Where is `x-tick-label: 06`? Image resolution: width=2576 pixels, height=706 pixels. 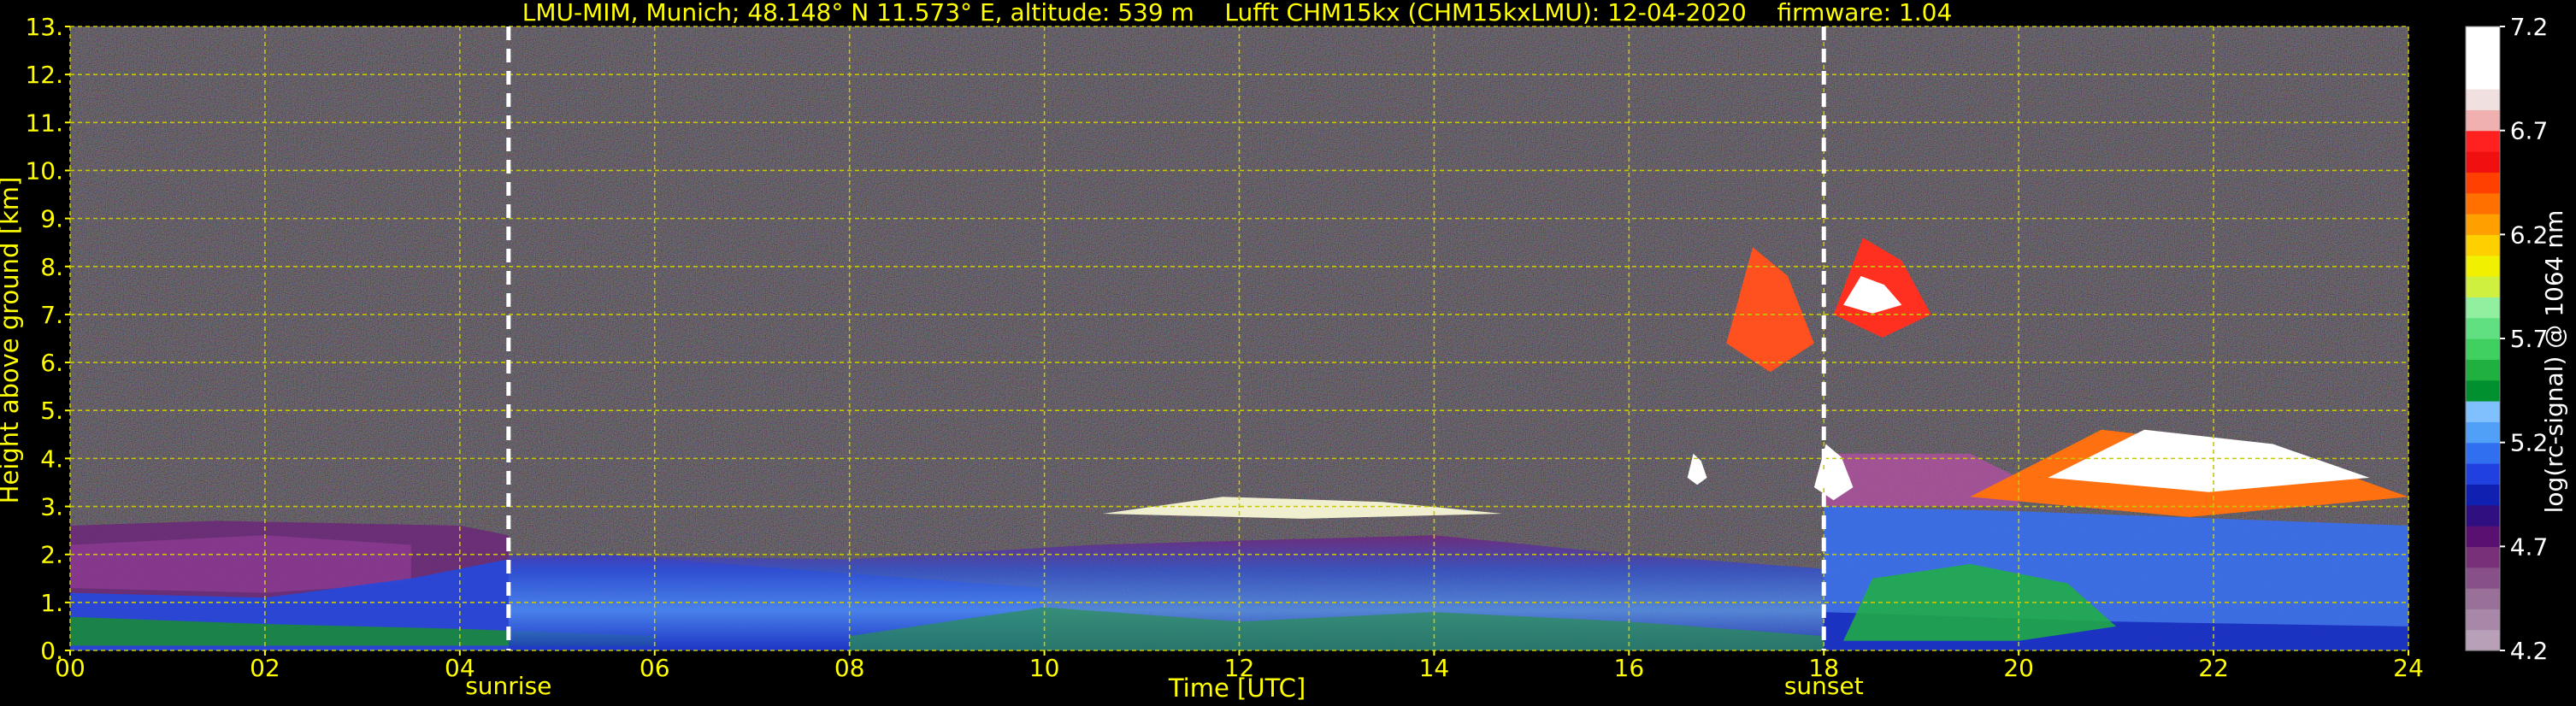
x-tick-label: 06 is located at coordinates (655, 668).